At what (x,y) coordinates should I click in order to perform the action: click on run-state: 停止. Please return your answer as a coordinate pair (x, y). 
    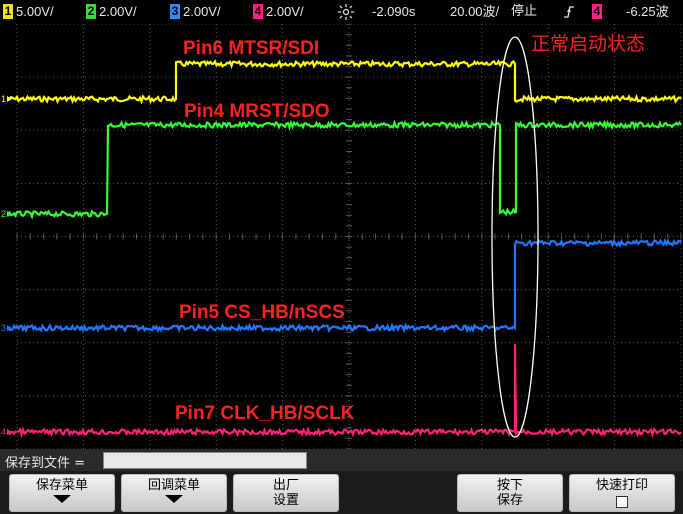
    Looking at the image, I should click on (524, 11).